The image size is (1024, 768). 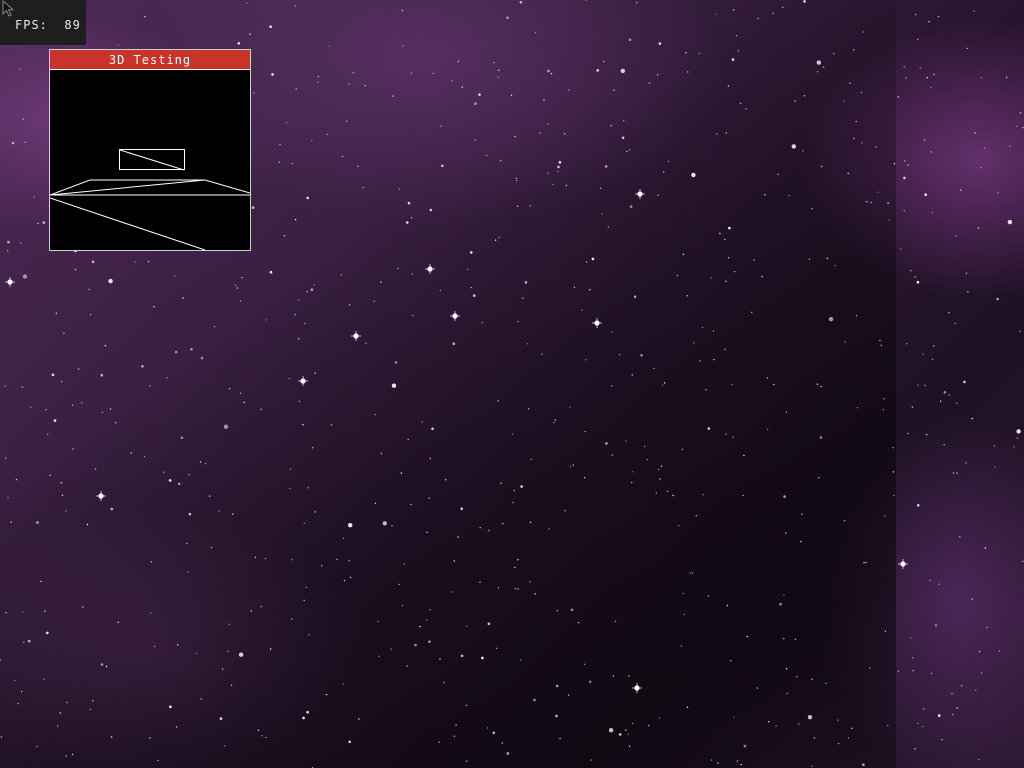 What do you see at coordinates (150, 60) in the screenshot?
I see `window-title-bar: 3D Testing` at bounding box center [150, 60].